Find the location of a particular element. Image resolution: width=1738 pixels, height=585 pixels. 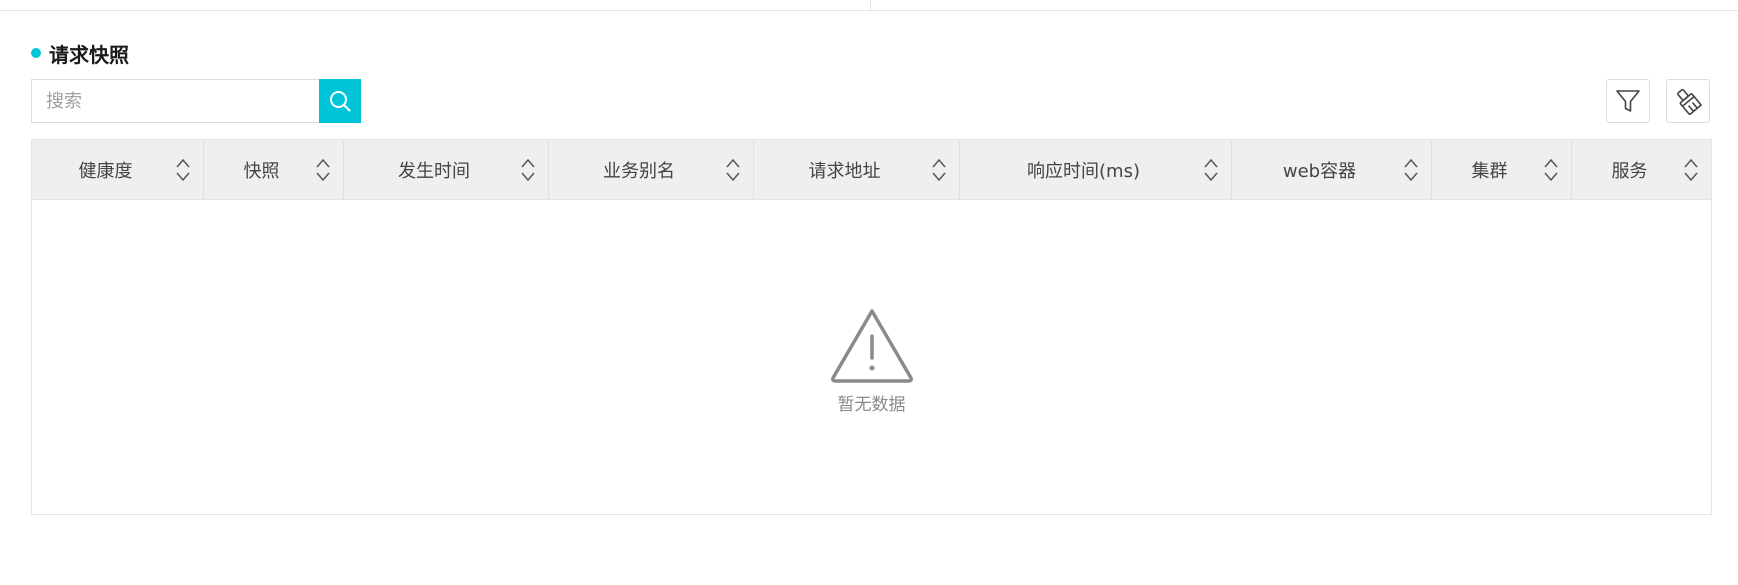

column-label: web容器 is located at coordinates (1319, 171).